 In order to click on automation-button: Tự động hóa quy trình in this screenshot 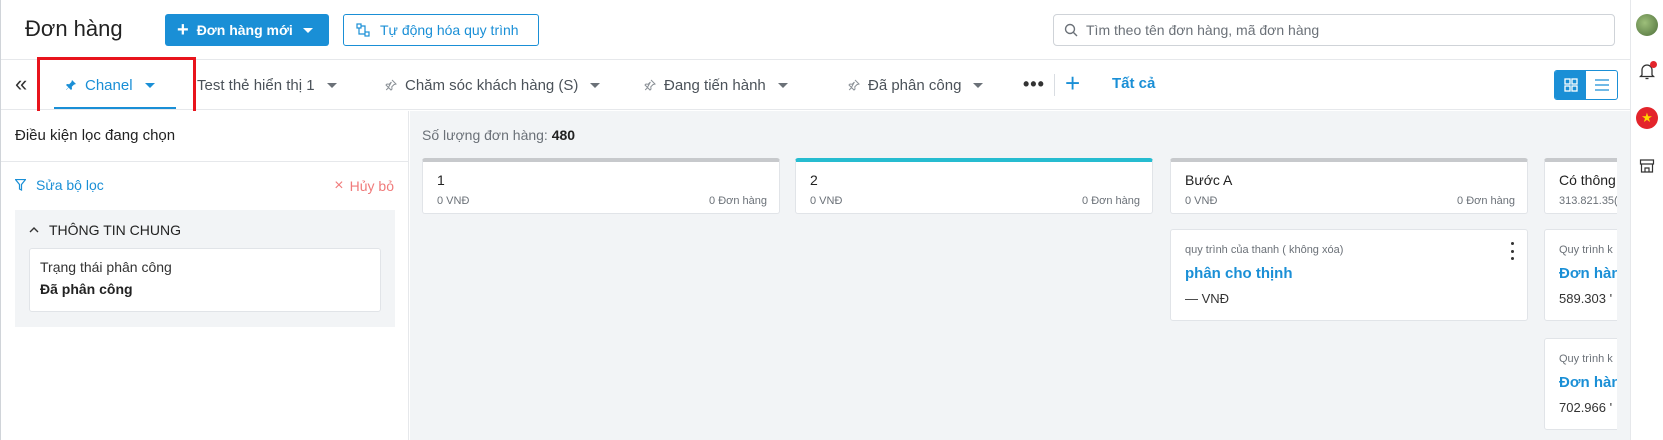, I will do `click(441, 30)`.